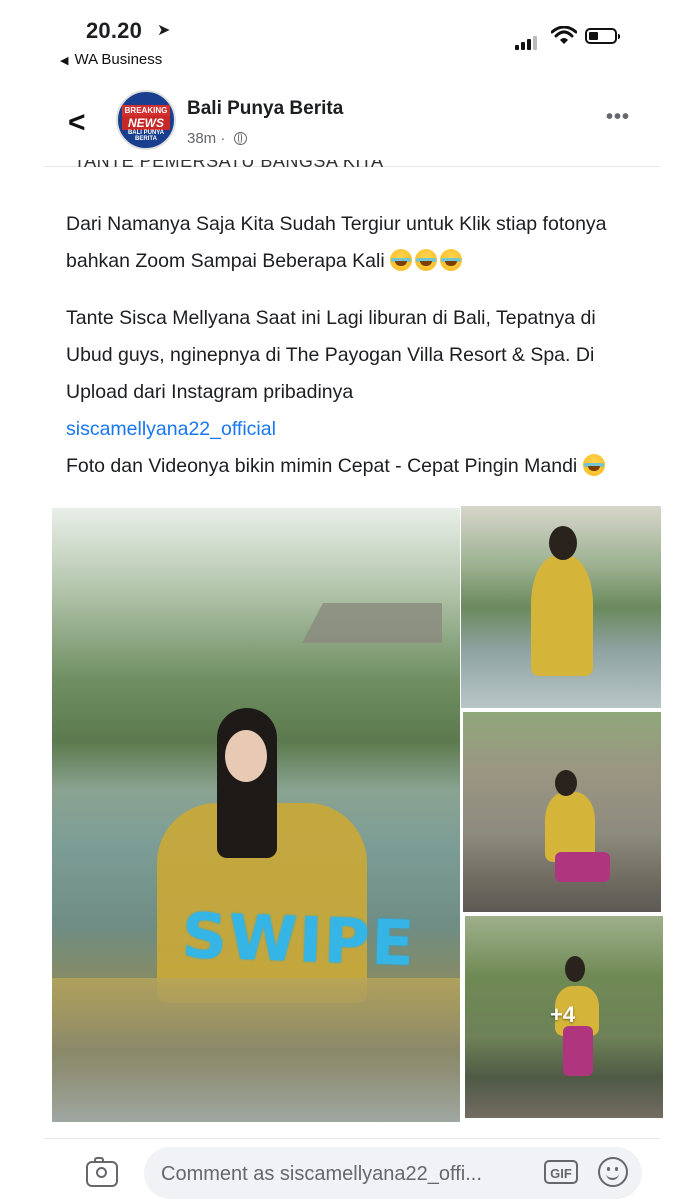 This screenshot has width=675, height=1200. Describe the element at coordinates (164, 30) in the screenshot. I see `location-arrow-icon: ➤` at that location.